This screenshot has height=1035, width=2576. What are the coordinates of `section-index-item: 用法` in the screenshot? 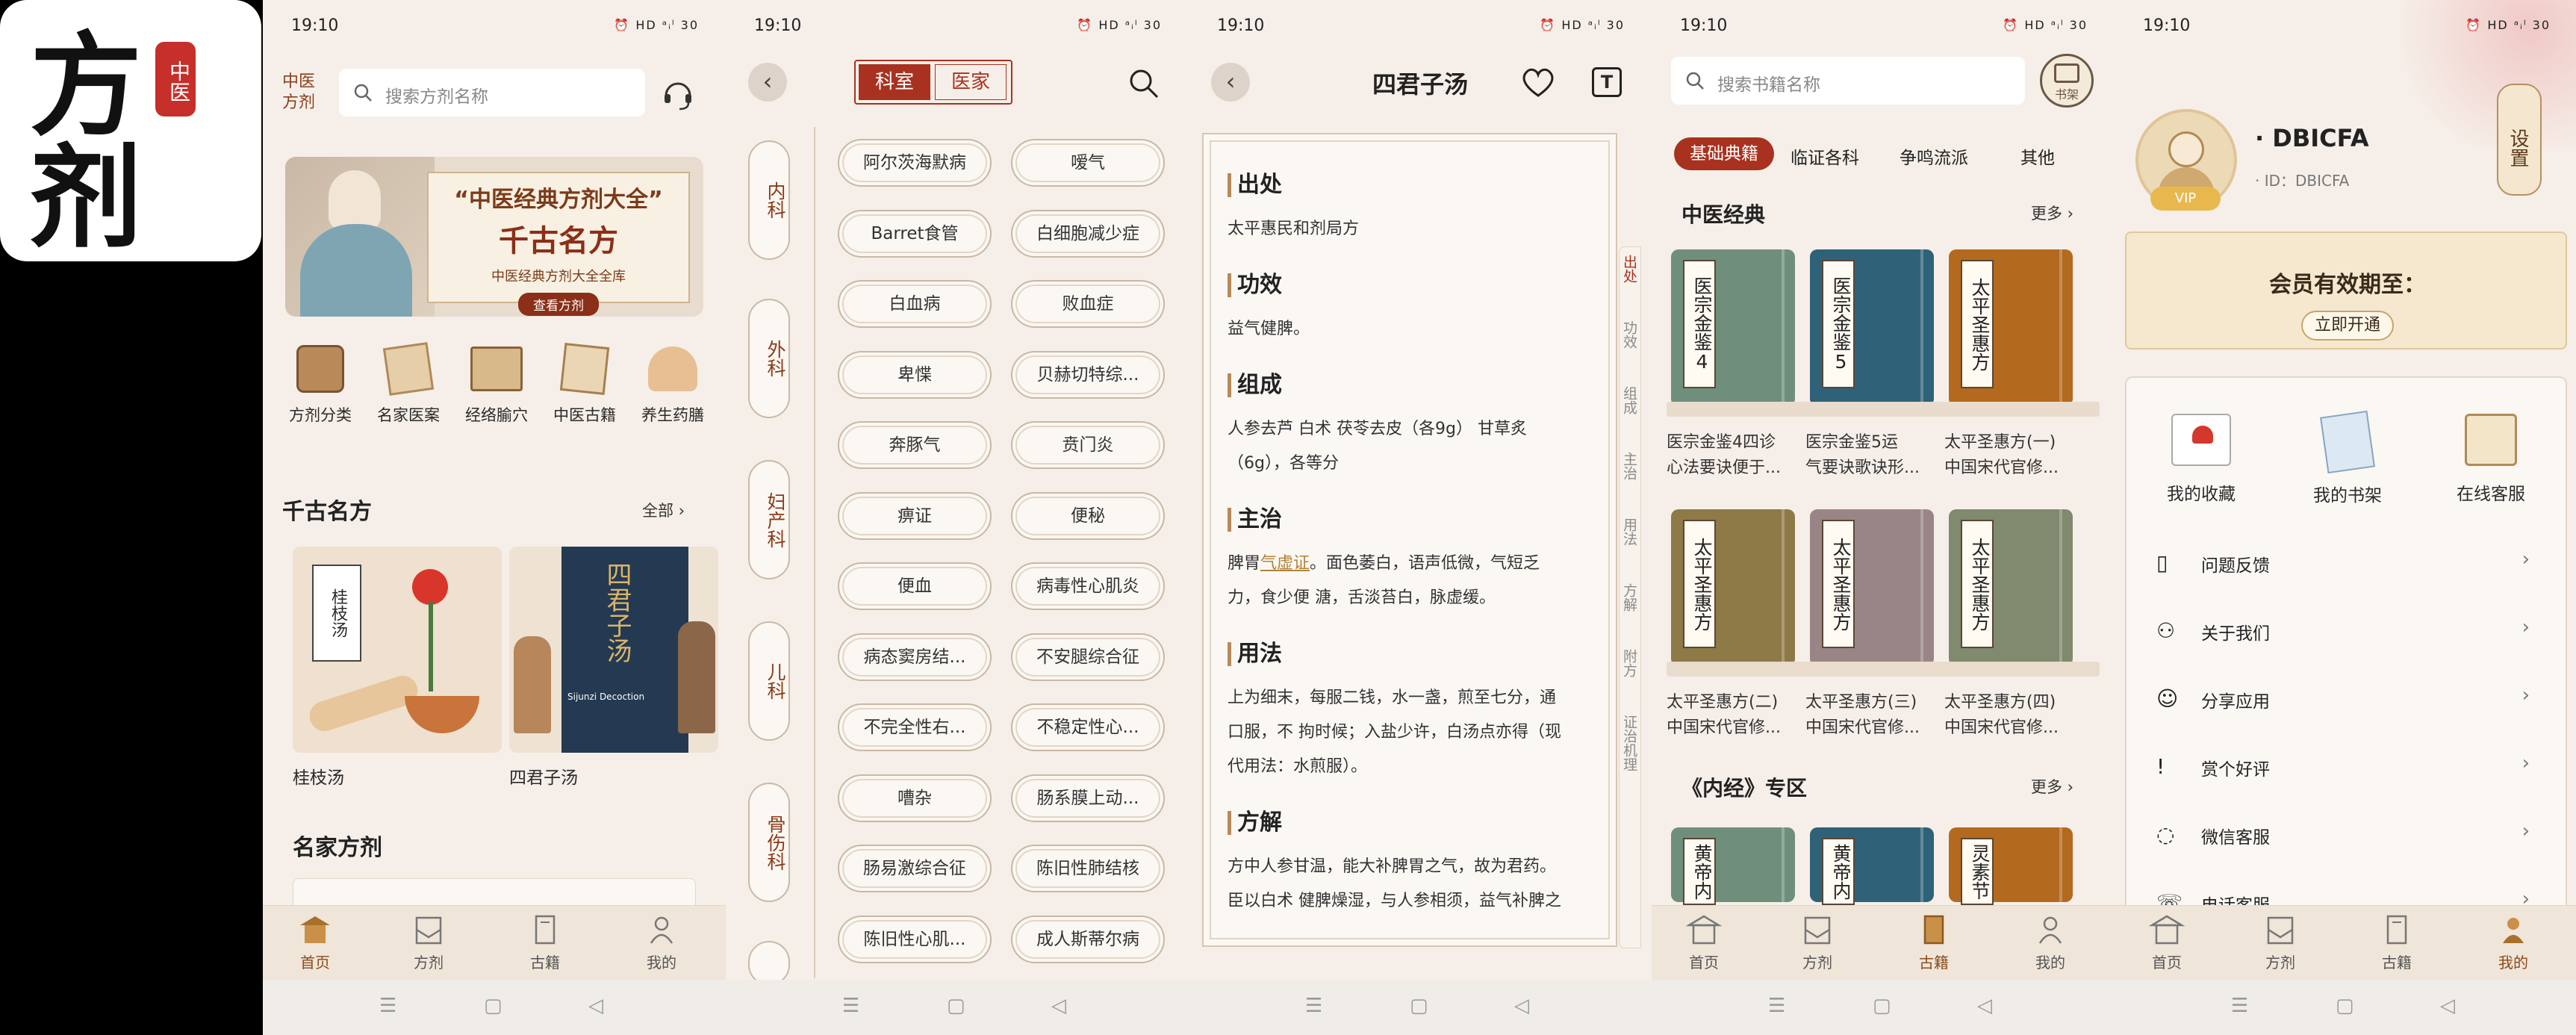 It's located at (1630, 532).